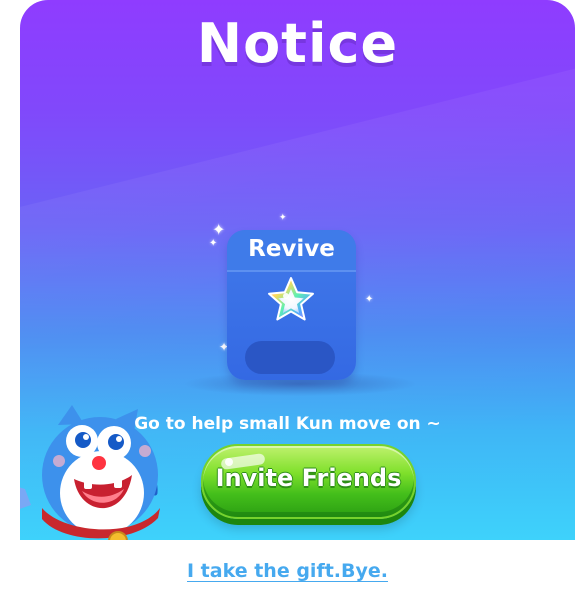 This screenshot has width=575, height=600. Describe the element at coordinates (290, 357) in the screenshot. I see `reward-count-pill` at that location.